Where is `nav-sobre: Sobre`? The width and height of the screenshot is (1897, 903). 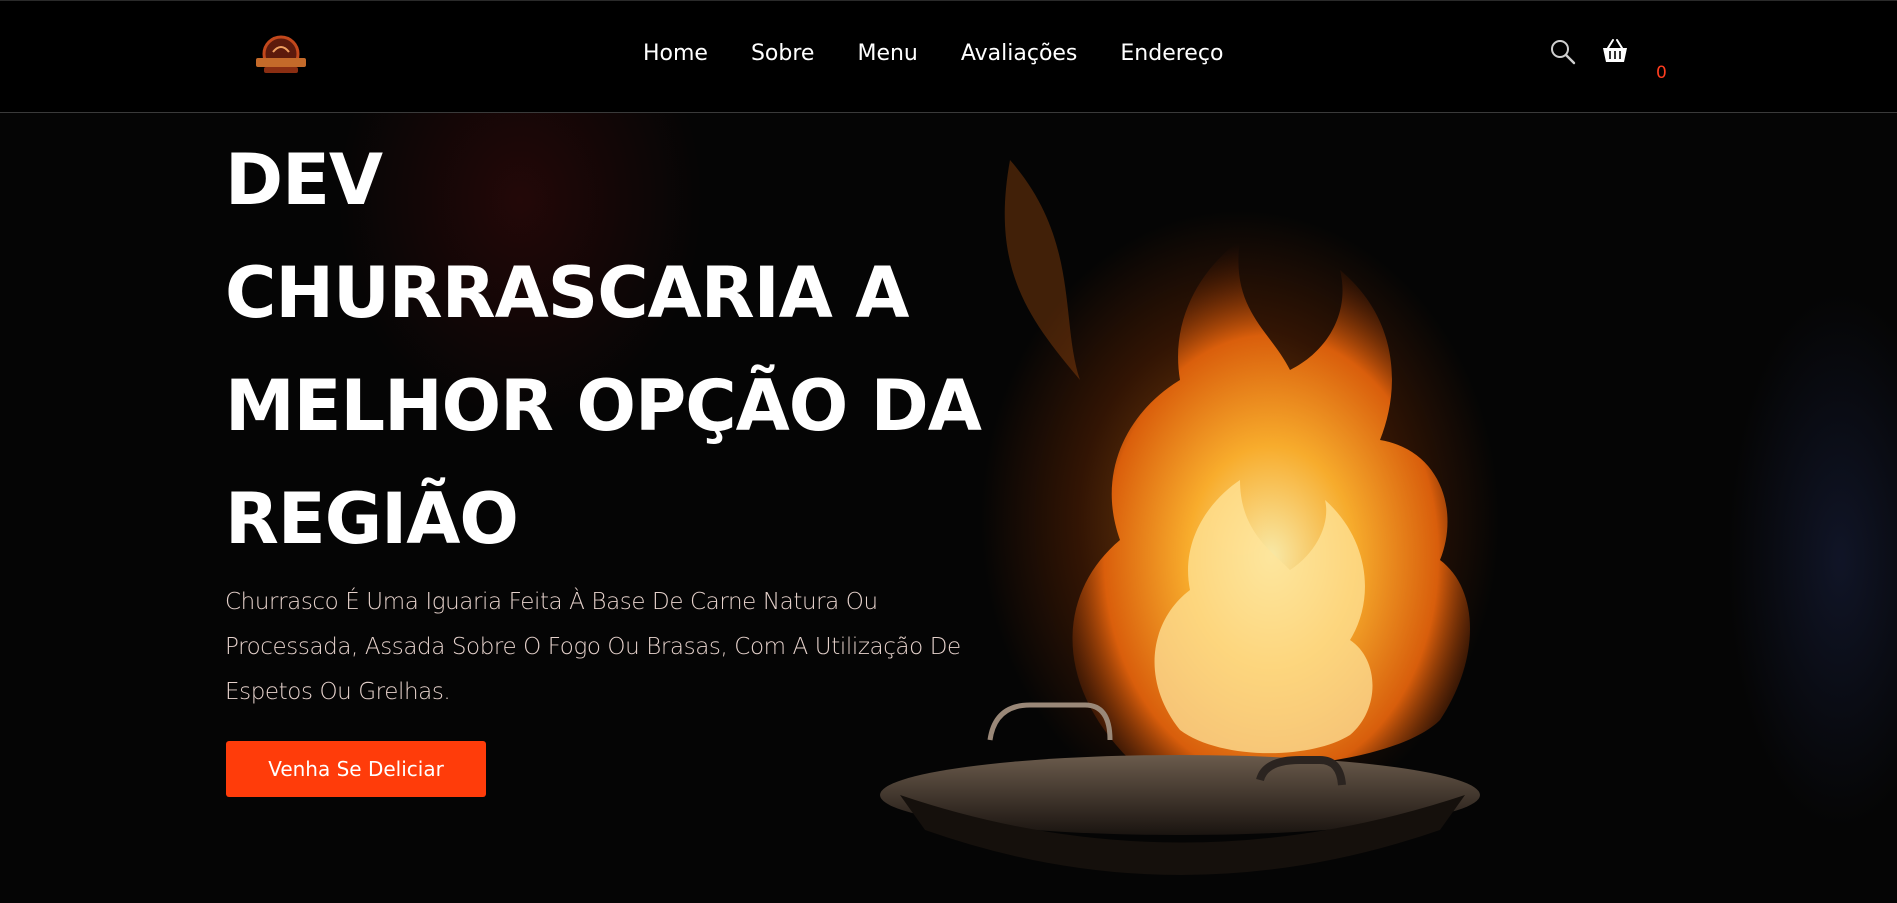 nav-sobre: Sobre is located at coordinates (783, 53).